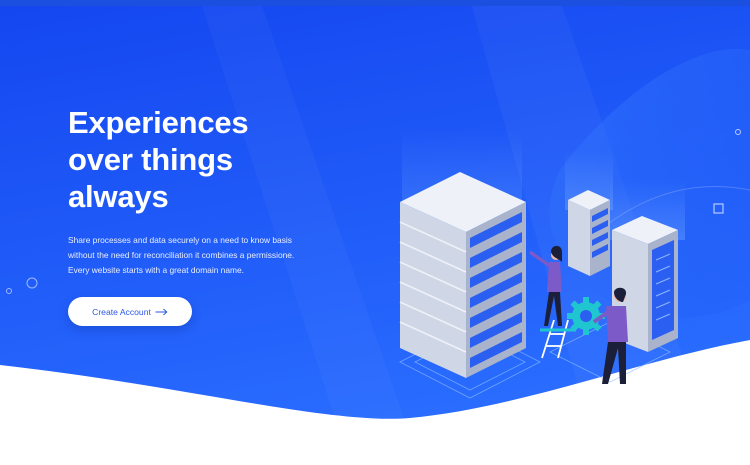  I want to click on create-account-button: Create Account, so click(130, 311).